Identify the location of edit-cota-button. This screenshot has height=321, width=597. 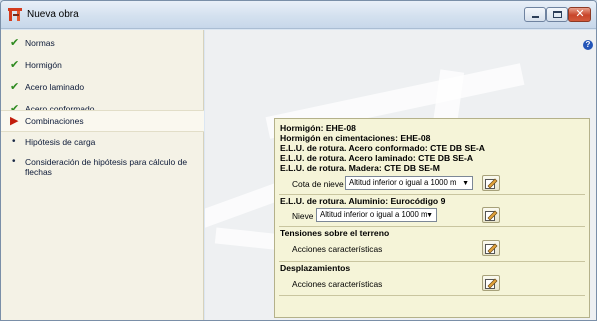
(491, 183).